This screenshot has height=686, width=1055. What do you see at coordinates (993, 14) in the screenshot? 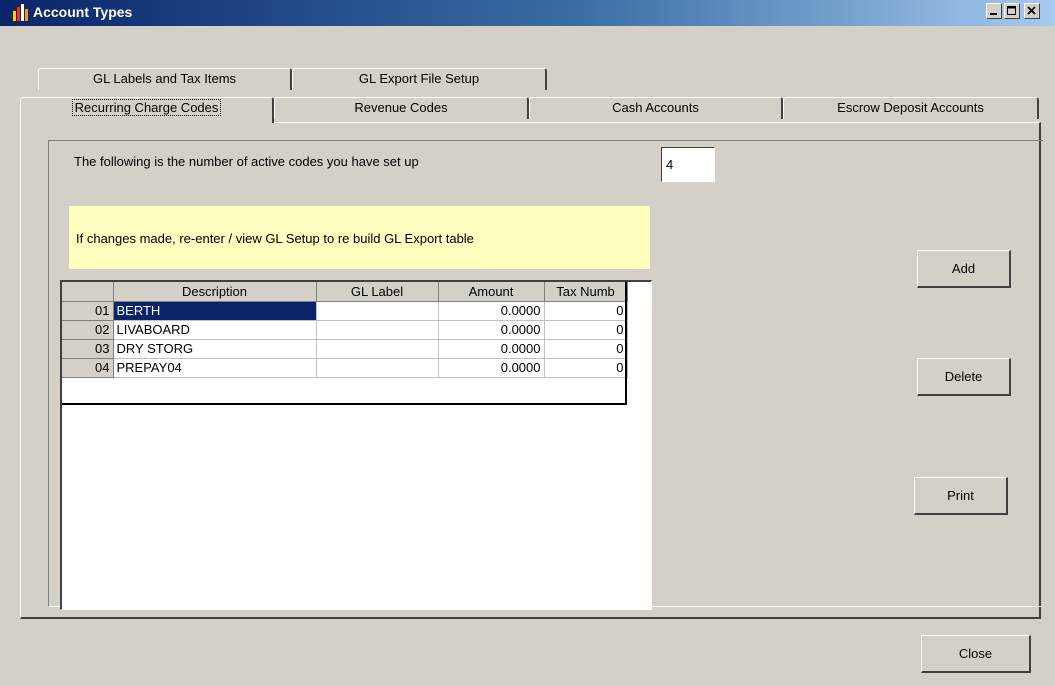
I see `minimize-icon` at bounding box center [993, 14].